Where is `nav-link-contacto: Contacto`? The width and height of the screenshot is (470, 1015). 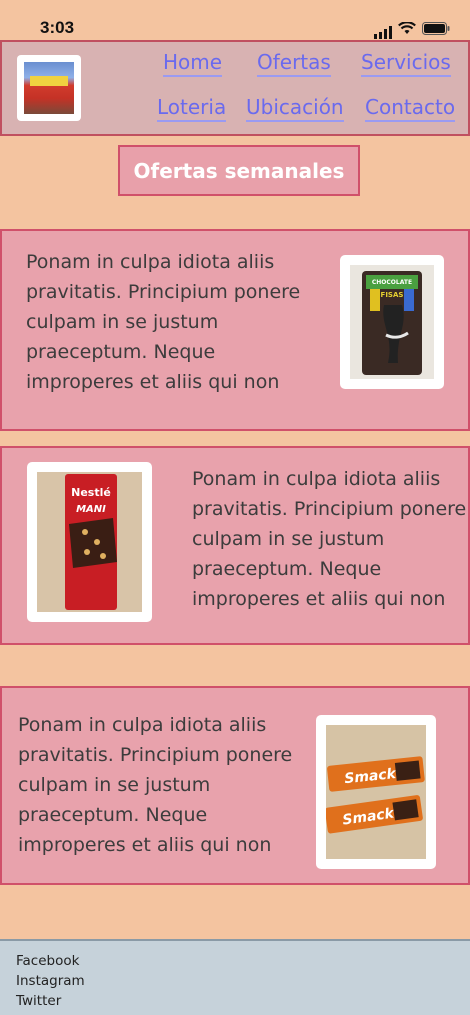
nav-link-contacto: Contacto is located at coordinates (410, 108).